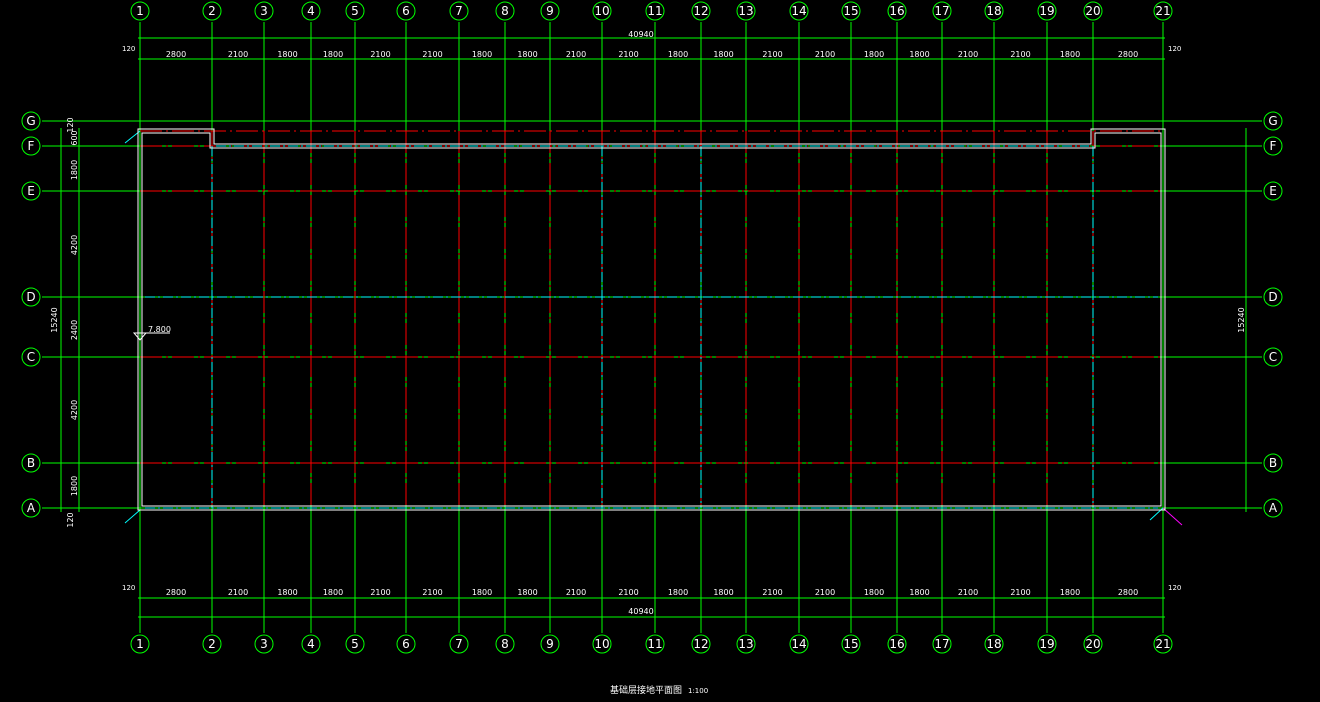 The height and width of the screenshot is (702, 1320). What do you see at coordinates (640, 611) in the screenshot?
I see `overall-length-bottom: 40940` at bounding box center [640, 611].